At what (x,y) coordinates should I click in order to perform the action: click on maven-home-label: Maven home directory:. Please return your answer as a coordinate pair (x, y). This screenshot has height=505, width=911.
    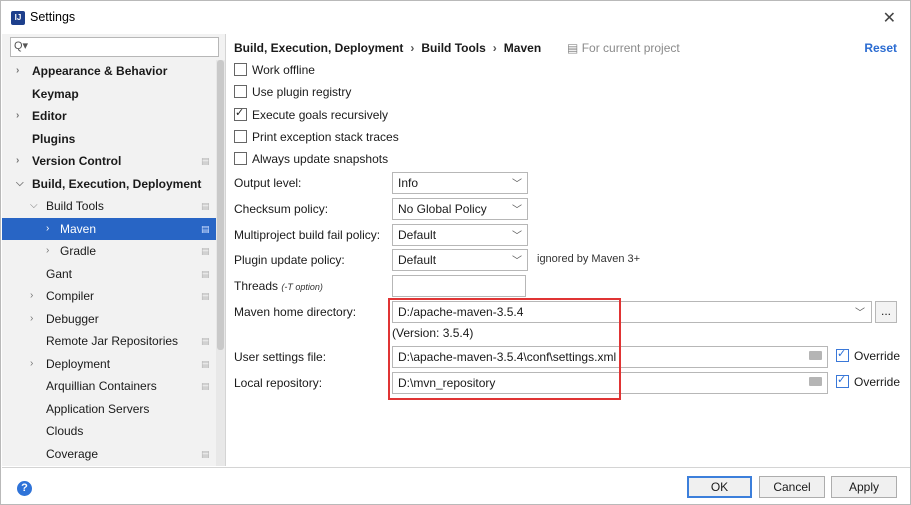
    Looking at the image, I should click on (295, 312).